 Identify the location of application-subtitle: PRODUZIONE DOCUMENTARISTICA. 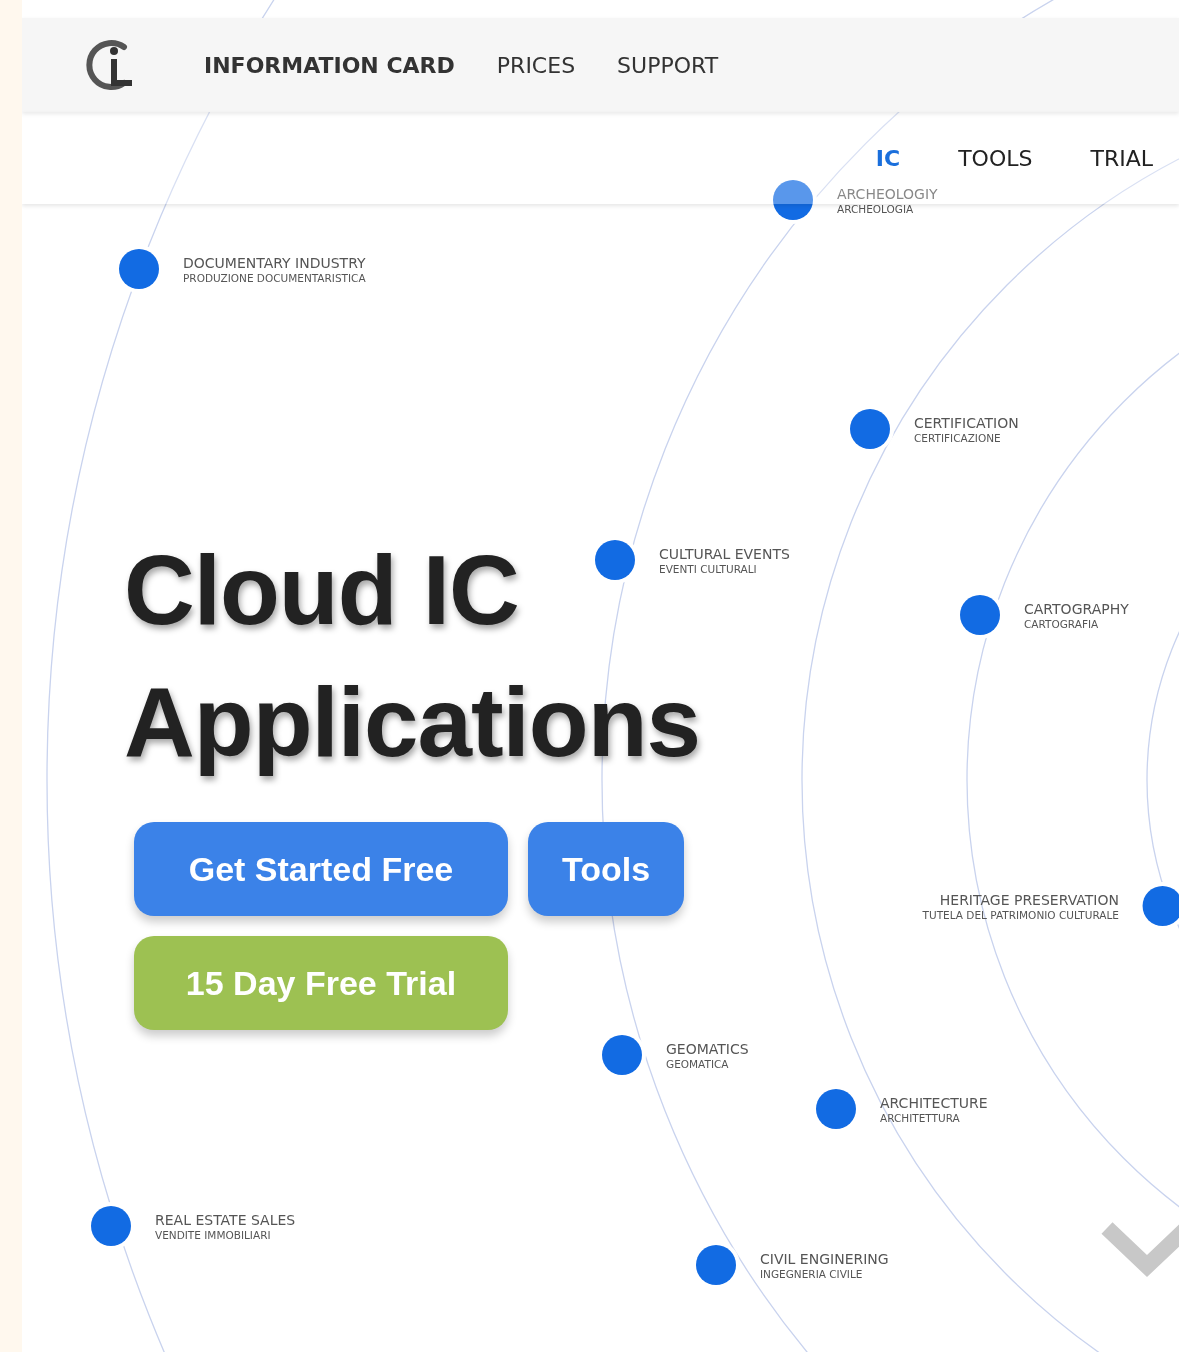
(274, 278).